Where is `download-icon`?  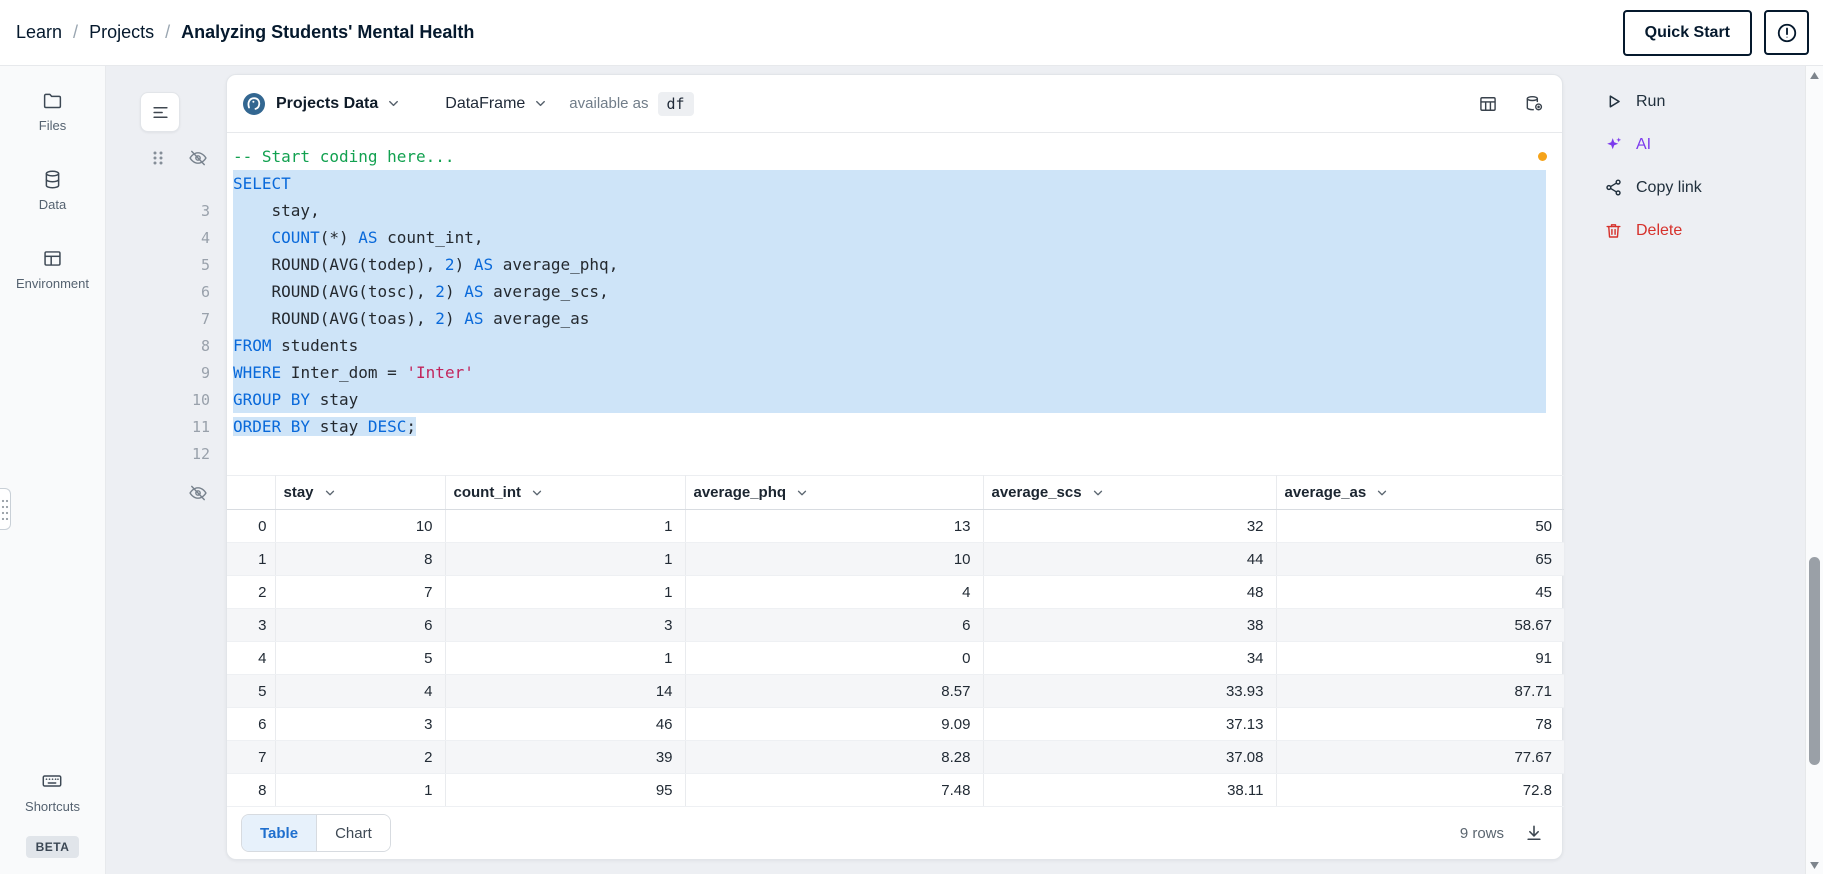
download-icon is located at coordinates (1534, 833).